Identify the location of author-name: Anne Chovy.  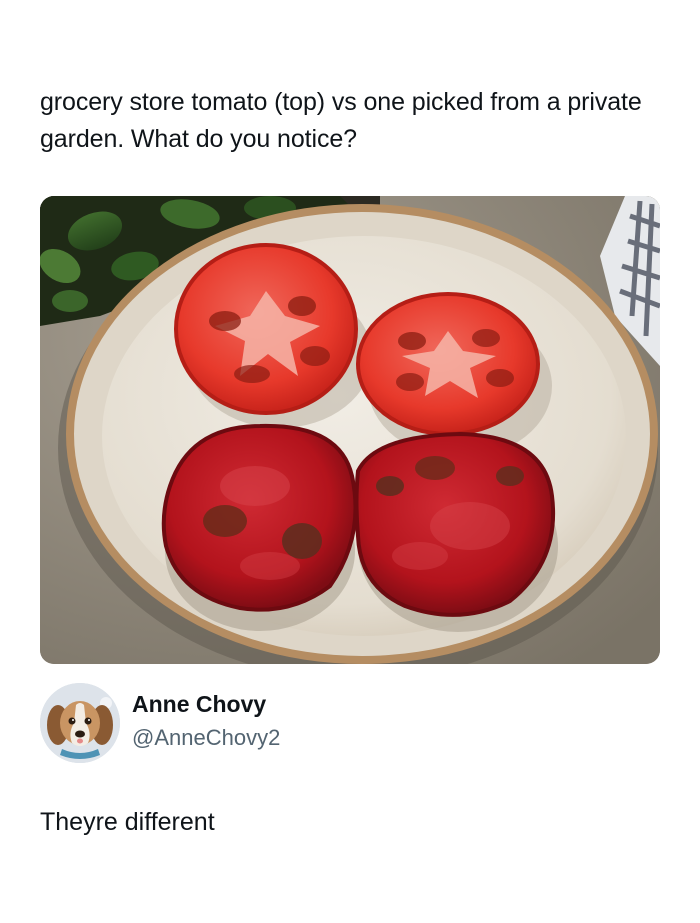
(199, 704).